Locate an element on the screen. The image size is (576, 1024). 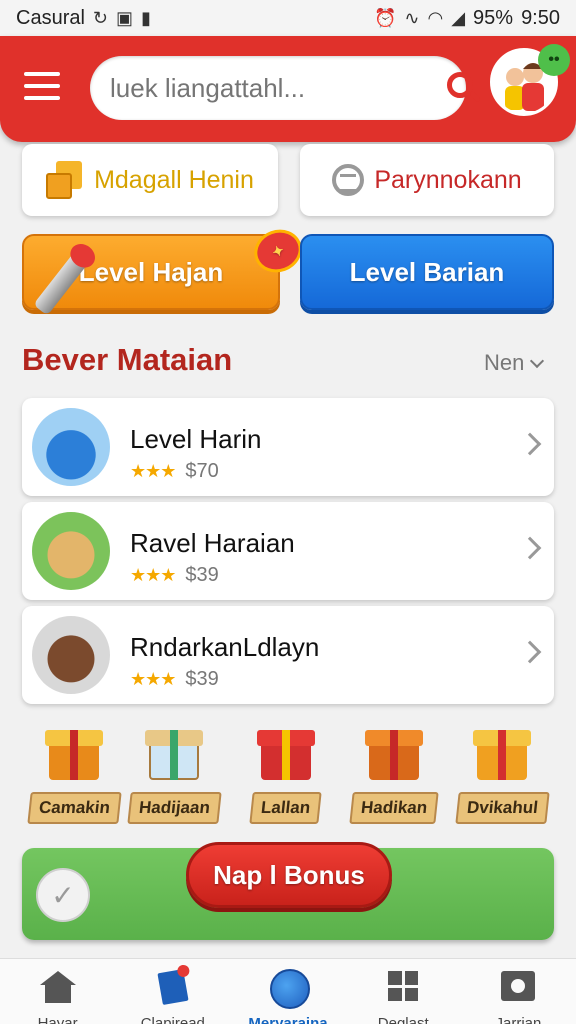
nav-item-camera: Jarrian is located at coordinates (518, 991).